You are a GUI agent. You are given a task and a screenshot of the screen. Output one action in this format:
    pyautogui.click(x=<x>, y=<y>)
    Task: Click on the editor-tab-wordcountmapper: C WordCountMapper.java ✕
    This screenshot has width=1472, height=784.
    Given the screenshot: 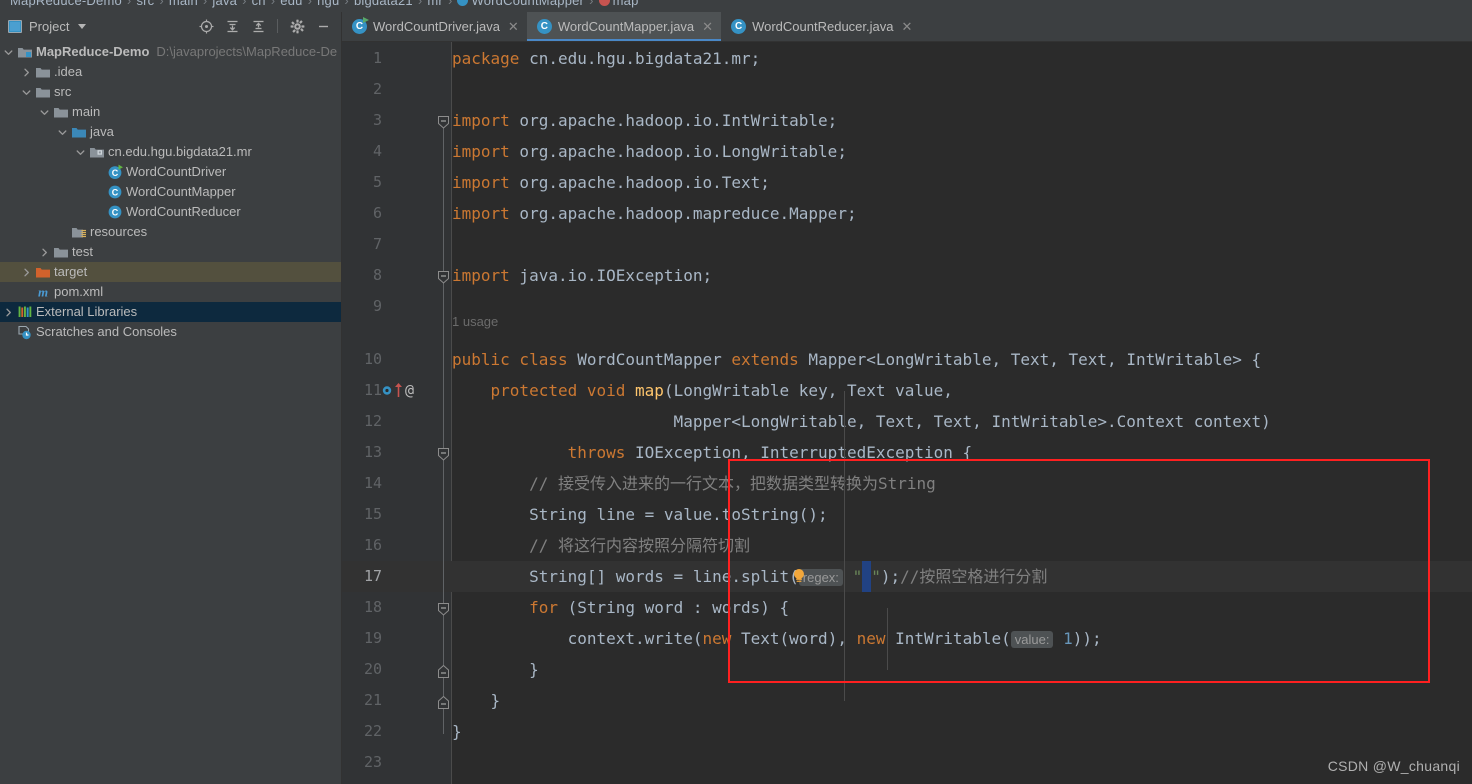 What is the action you would take?
    pyautogui.click(x=624, y=26)
    